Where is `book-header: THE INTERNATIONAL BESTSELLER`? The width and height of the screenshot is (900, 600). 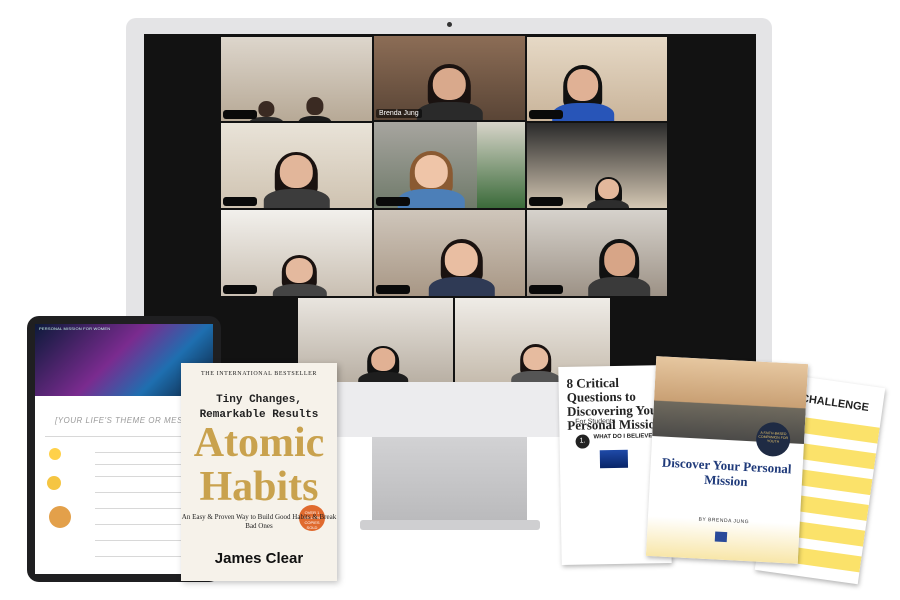 book-header: THE INTERNATIONAL BESTSELLER is located at coordinates (259, 374).